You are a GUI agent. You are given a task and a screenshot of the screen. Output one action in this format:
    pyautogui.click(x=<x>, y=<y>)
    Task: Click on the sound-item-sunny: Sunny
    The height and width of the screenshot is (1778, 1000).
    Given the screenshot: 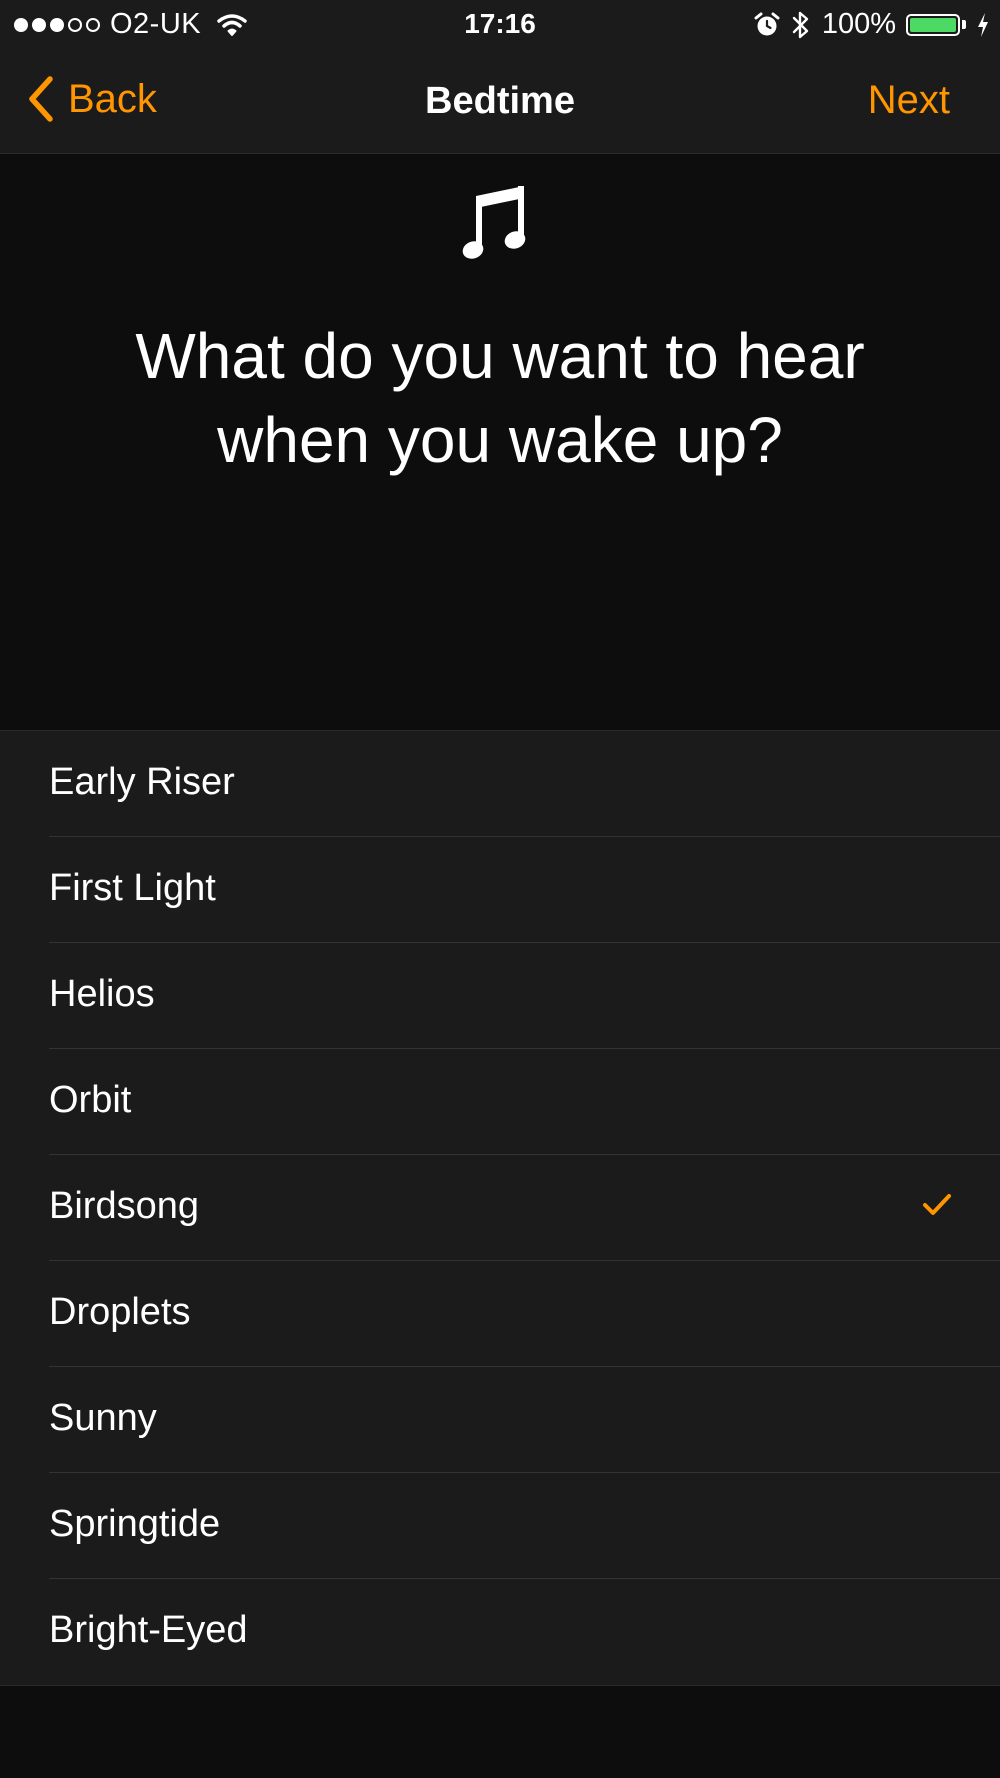 What is the action you would take?
    pyautogui.click(x=500, y=1420)
    